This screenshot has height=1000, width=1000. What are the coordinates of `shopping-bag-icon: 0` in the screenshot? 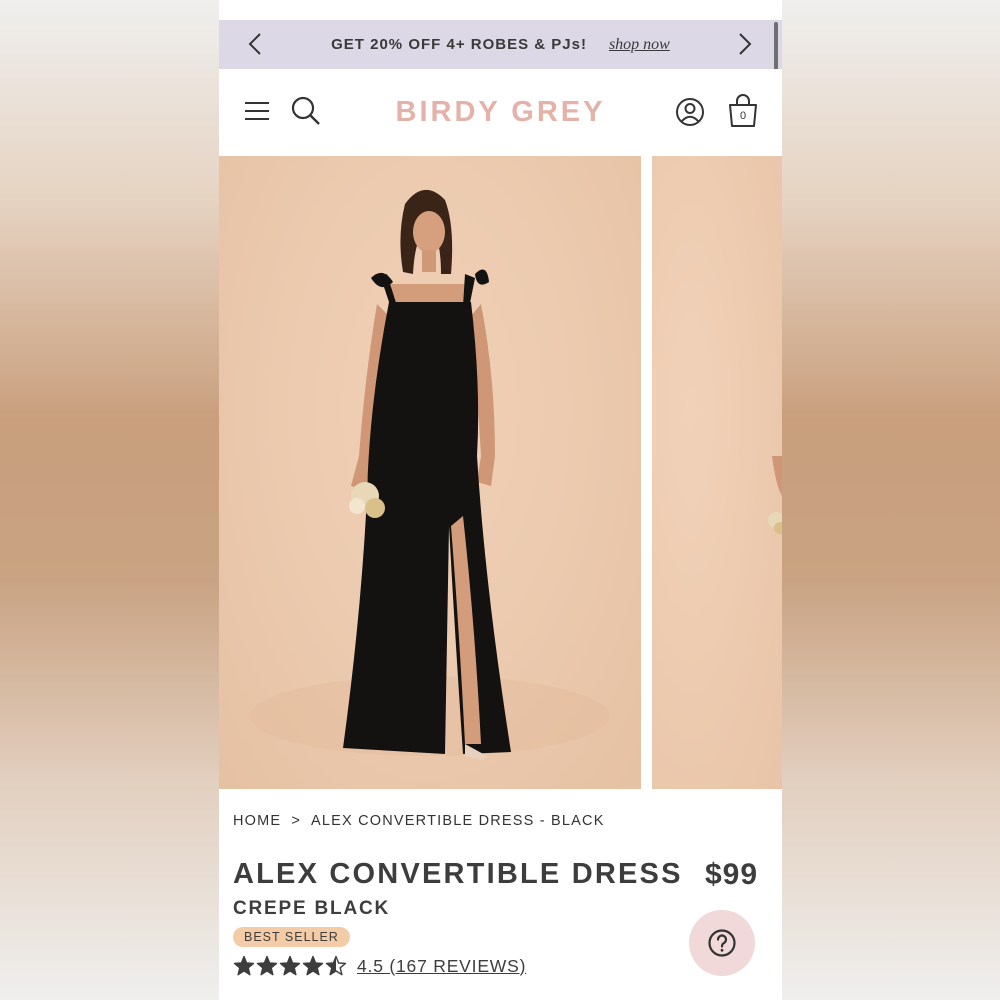 It's located at (743, 110).